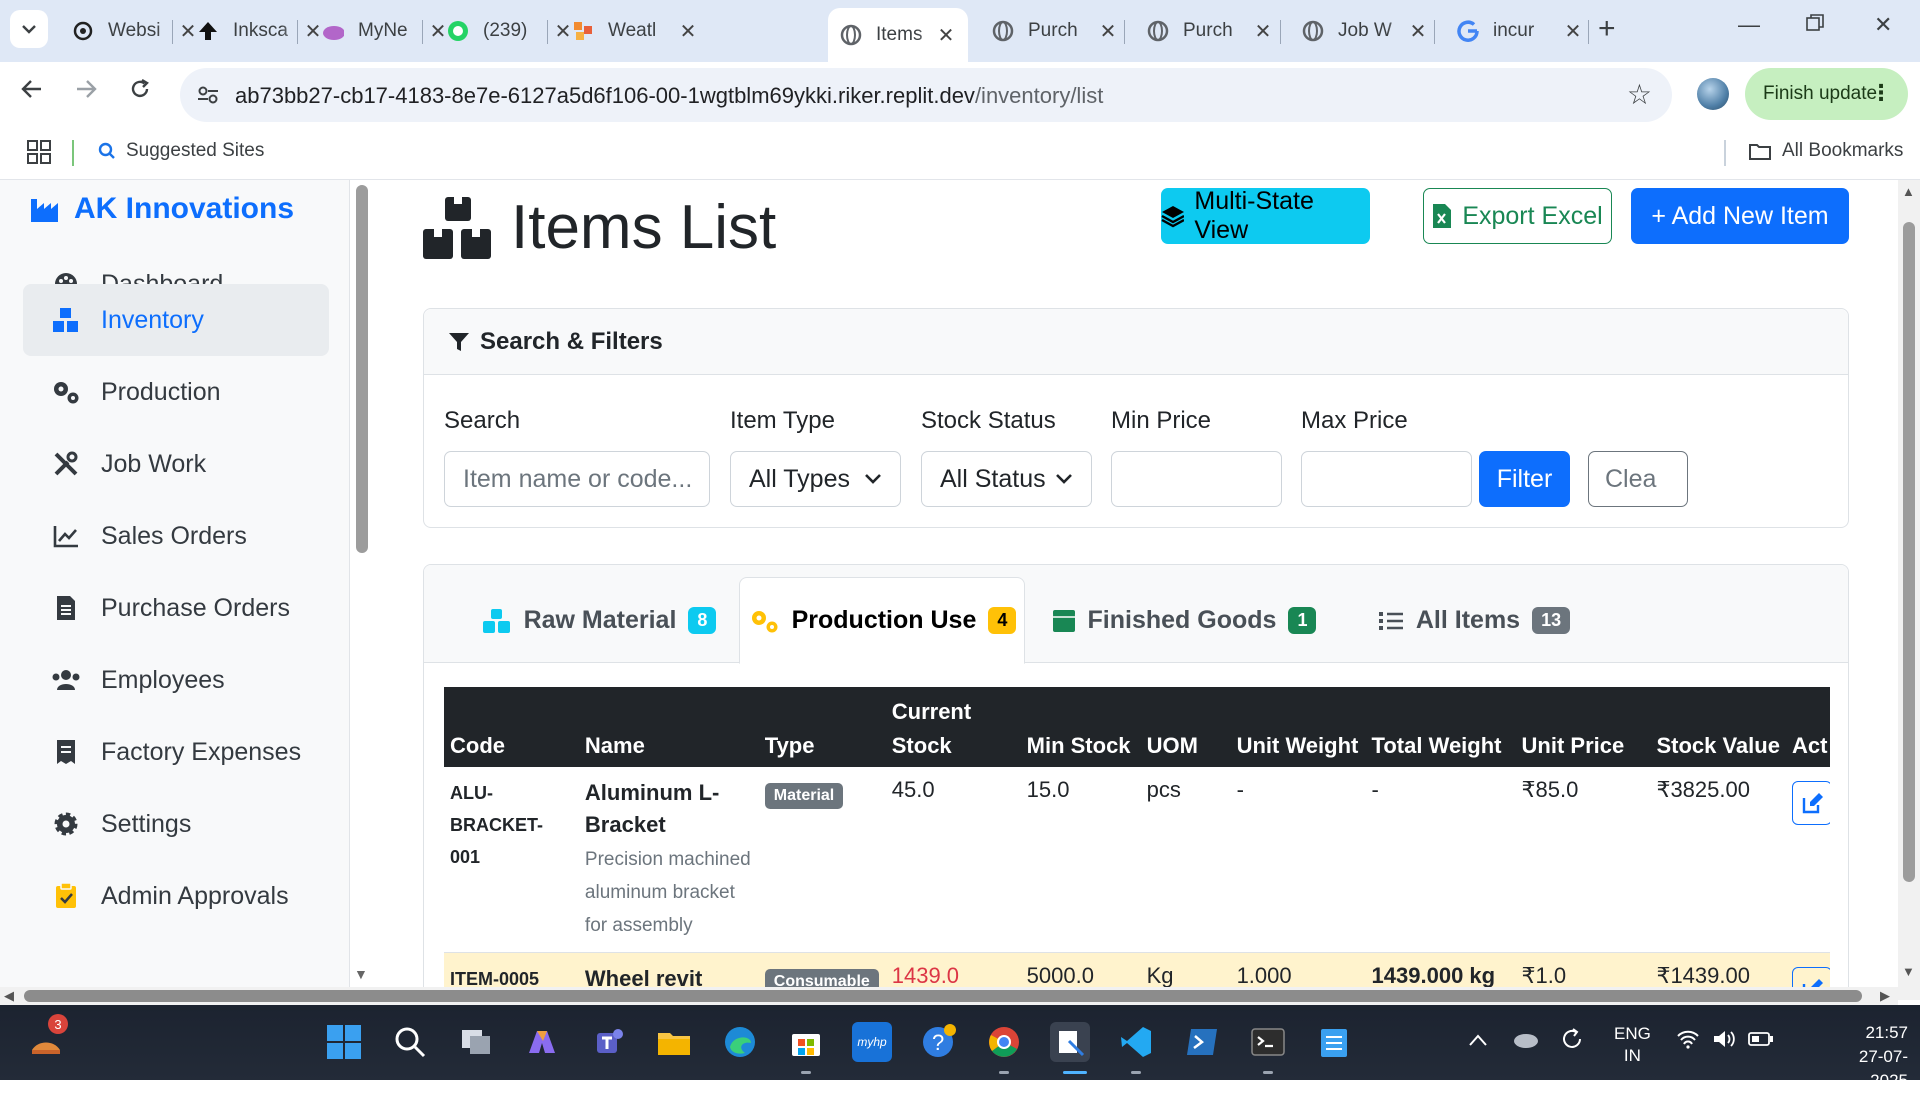 The width and height of the screenshot is (1920, 1093). Describe the element at coordinates (1039, 95) in the screenshot. I see `url-path: /inventory/list` at that location.